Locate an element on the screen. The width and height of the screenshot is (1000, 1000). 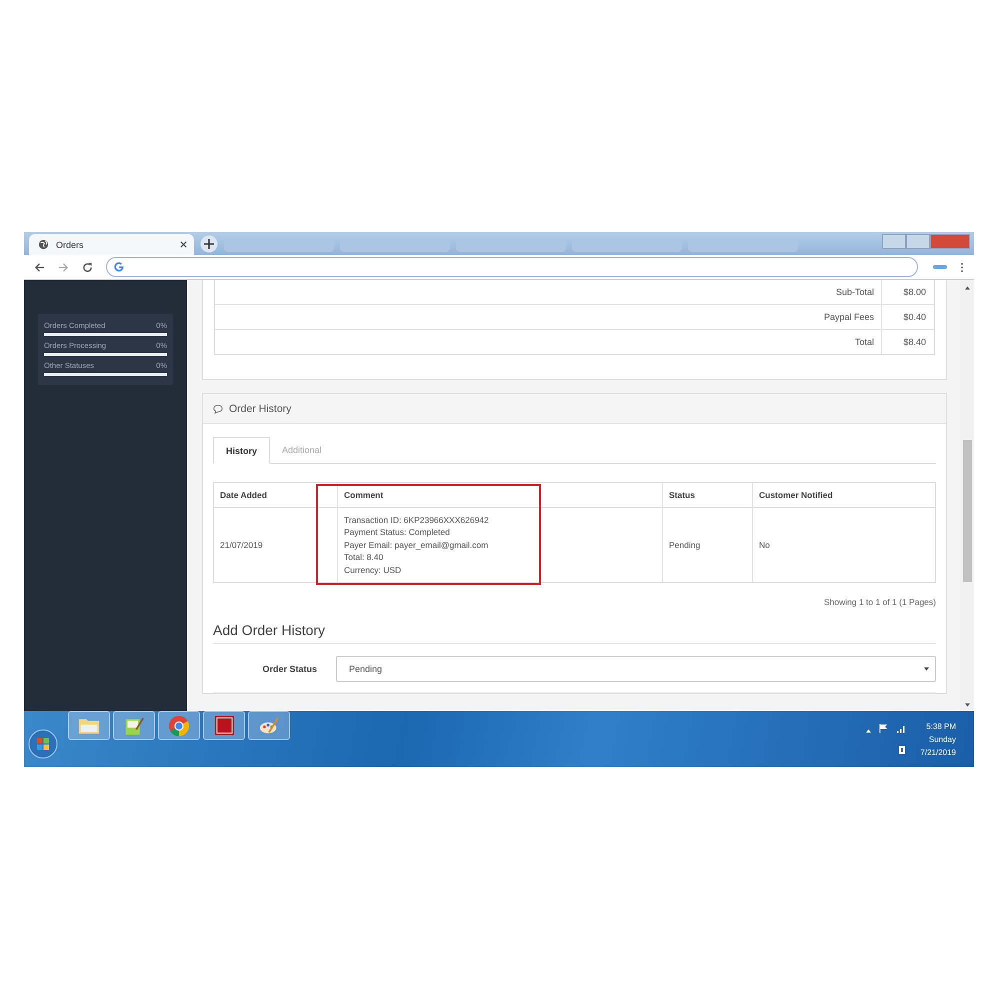
column-header: Comment is located at coordinates (499, 495).